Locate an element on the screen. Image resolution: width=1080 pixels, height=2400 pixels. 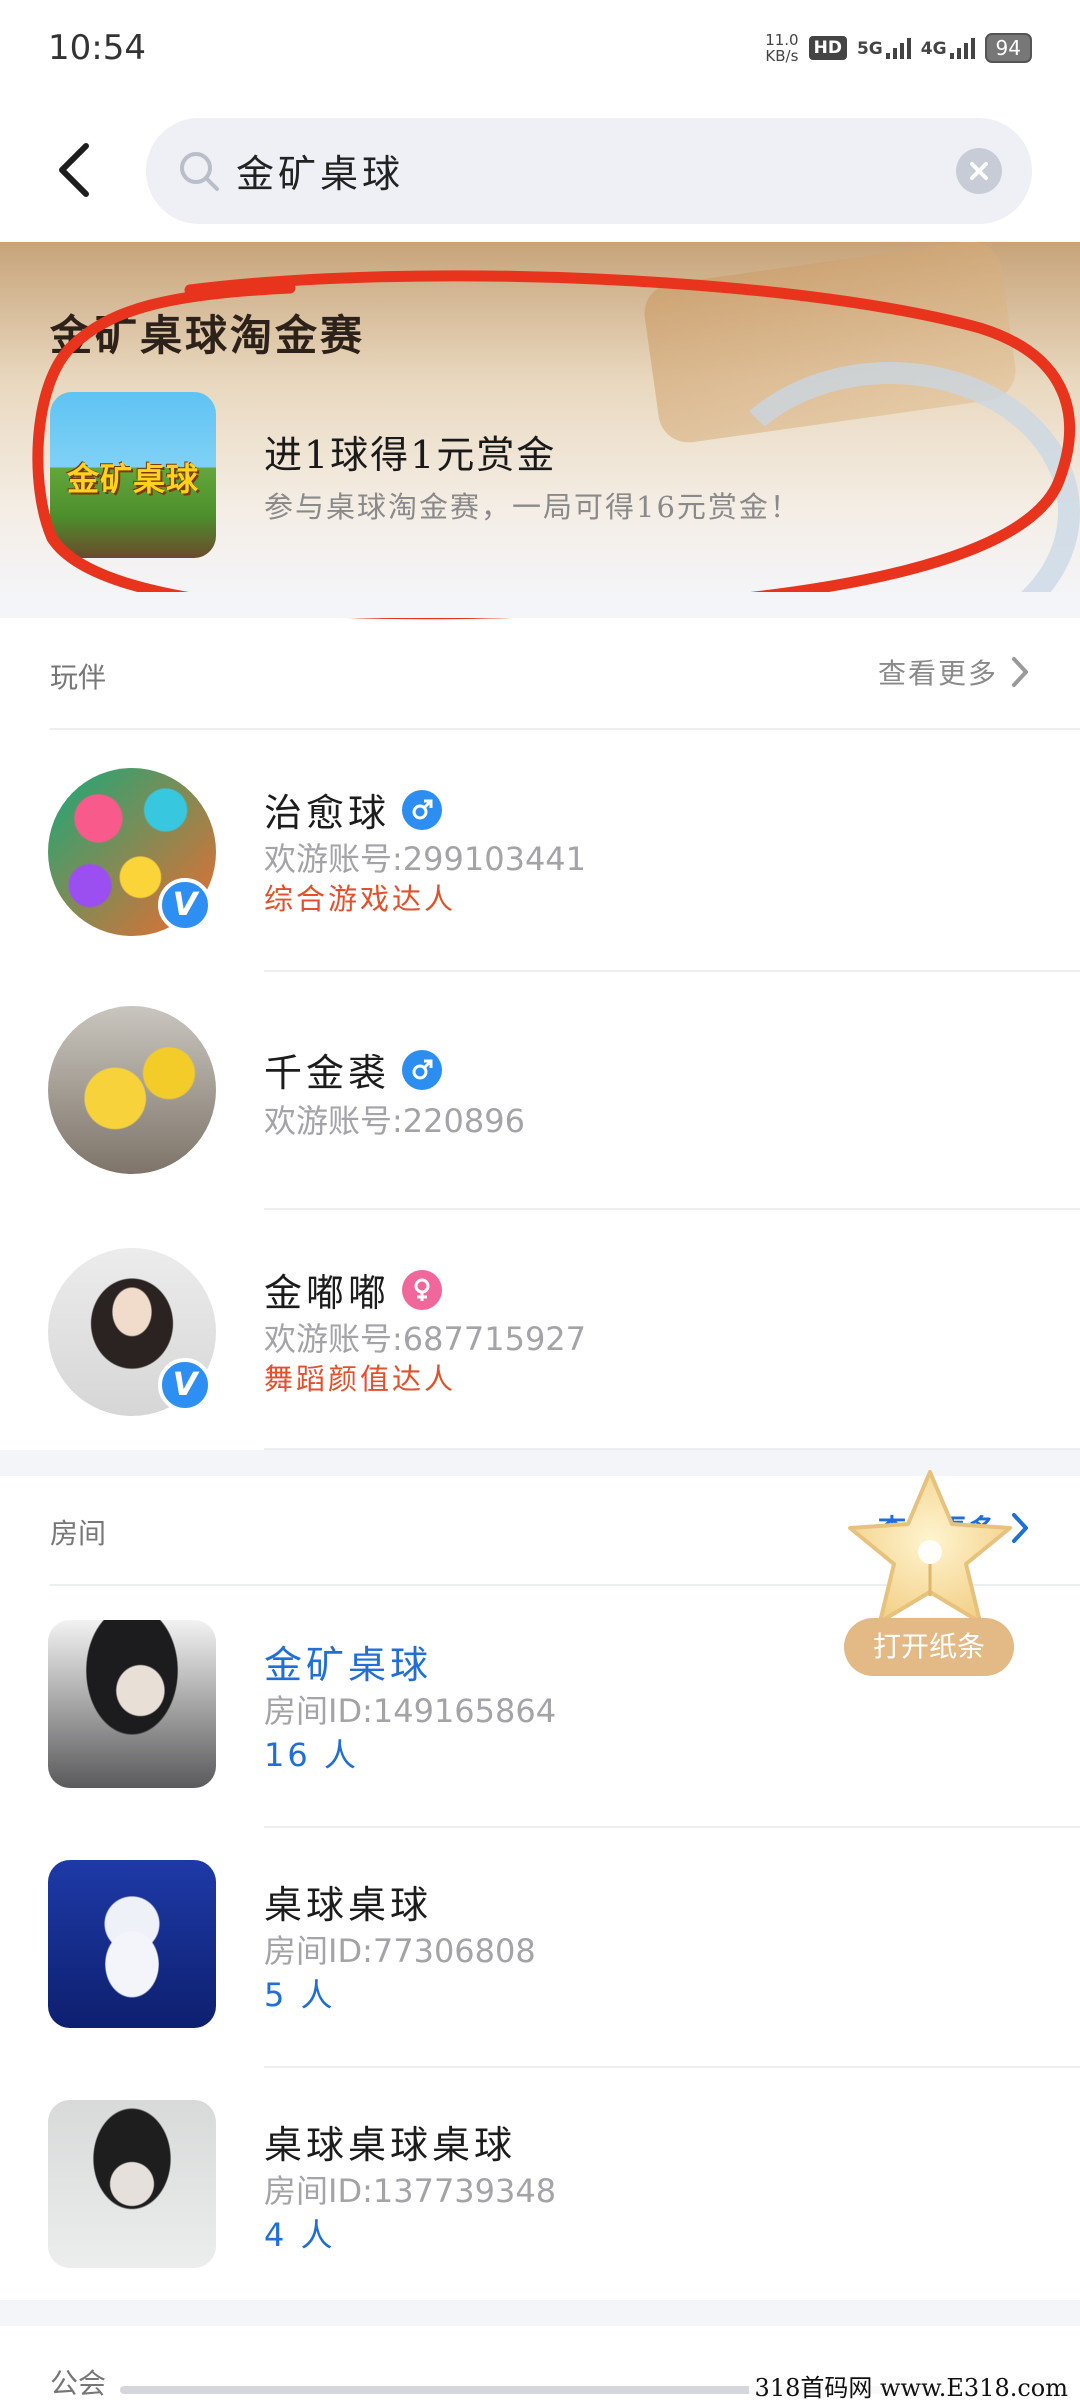
companion-name: 治愈球 is located at coordinates (353, 809).